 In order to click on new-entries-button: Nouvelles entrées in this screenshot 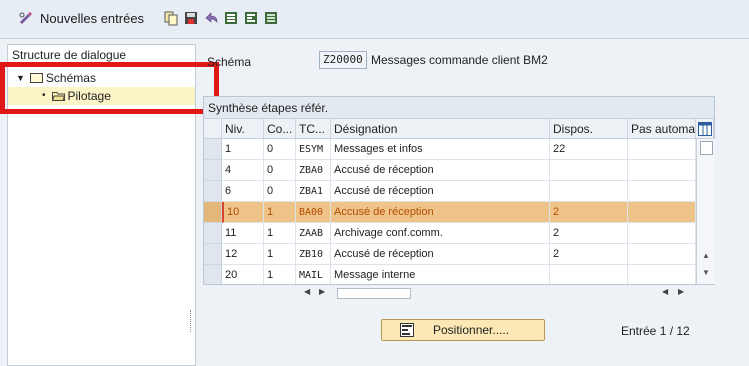, I will do `click(81, 18)`.